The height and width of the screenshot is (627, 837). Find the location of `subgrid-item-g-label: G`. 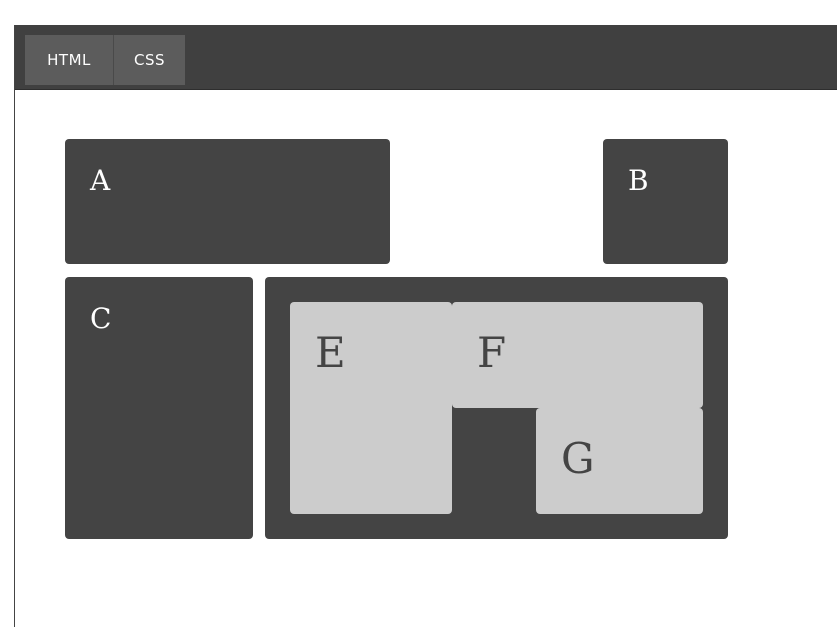

subgrid-item-g-label: G is located at coordinates (578, 458).